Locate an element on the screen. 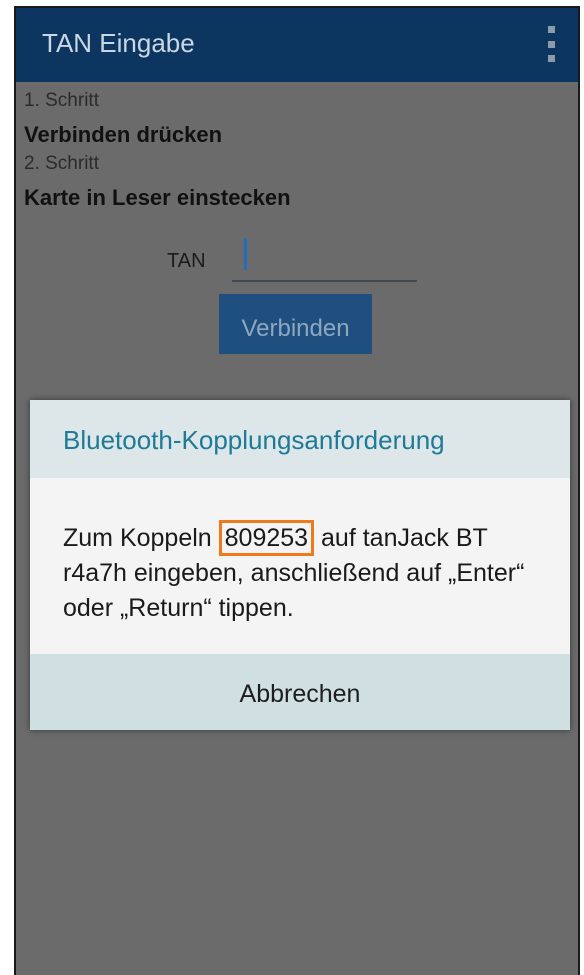 The height and width of the screenshot is (975, 584). connect-button: Verbinden is located at coordinates (295, 324).